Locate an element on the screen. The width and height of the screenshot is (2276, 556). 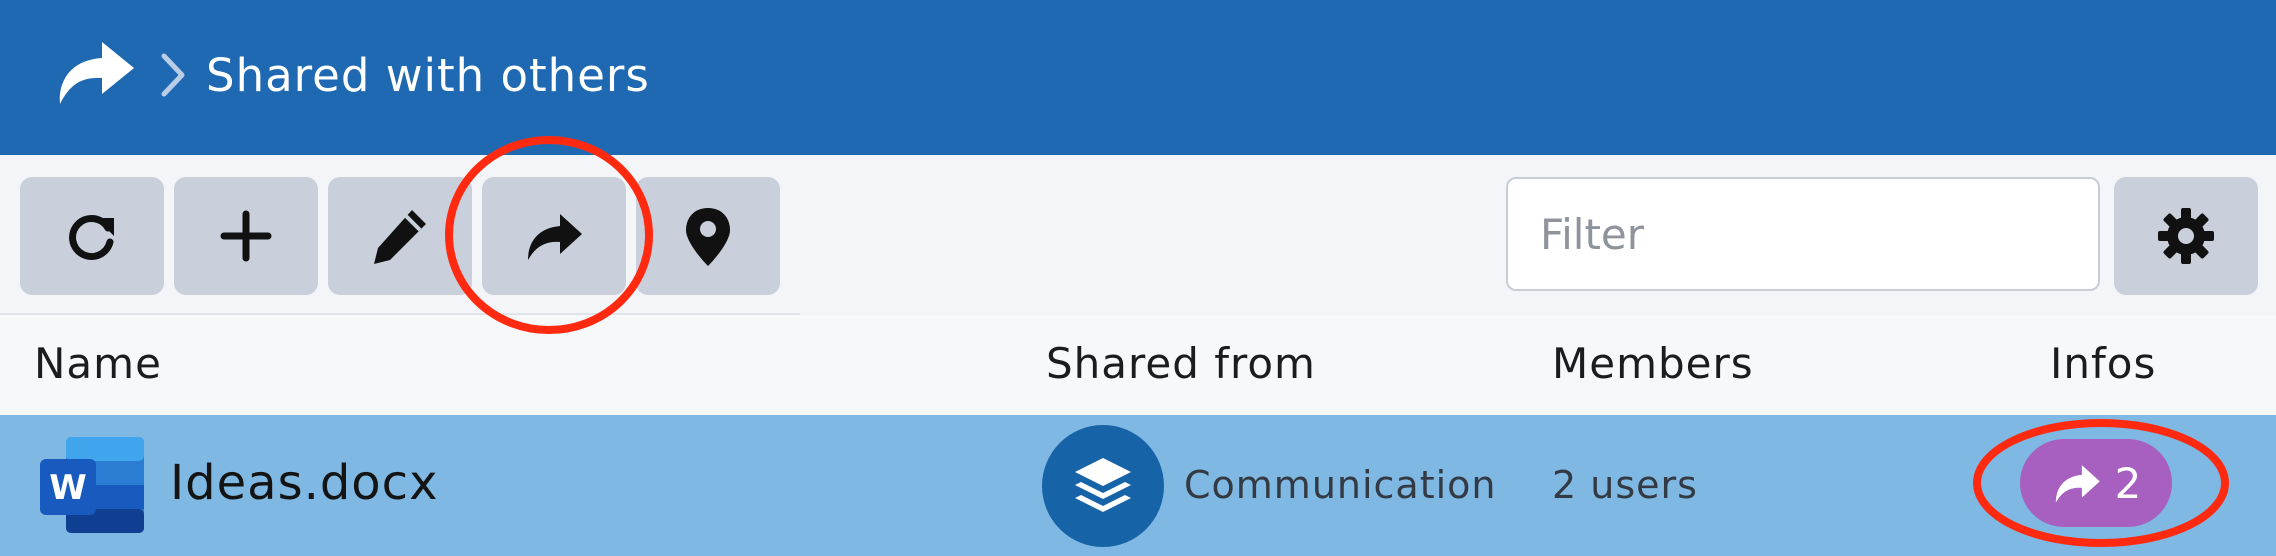
share-button is located at coordinates (554, 236).